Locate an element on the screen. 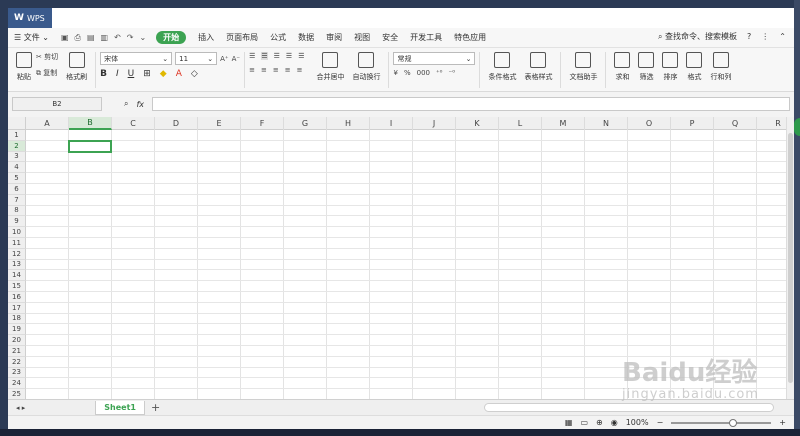  row-header: 11 is located at coordinates (17, 243).